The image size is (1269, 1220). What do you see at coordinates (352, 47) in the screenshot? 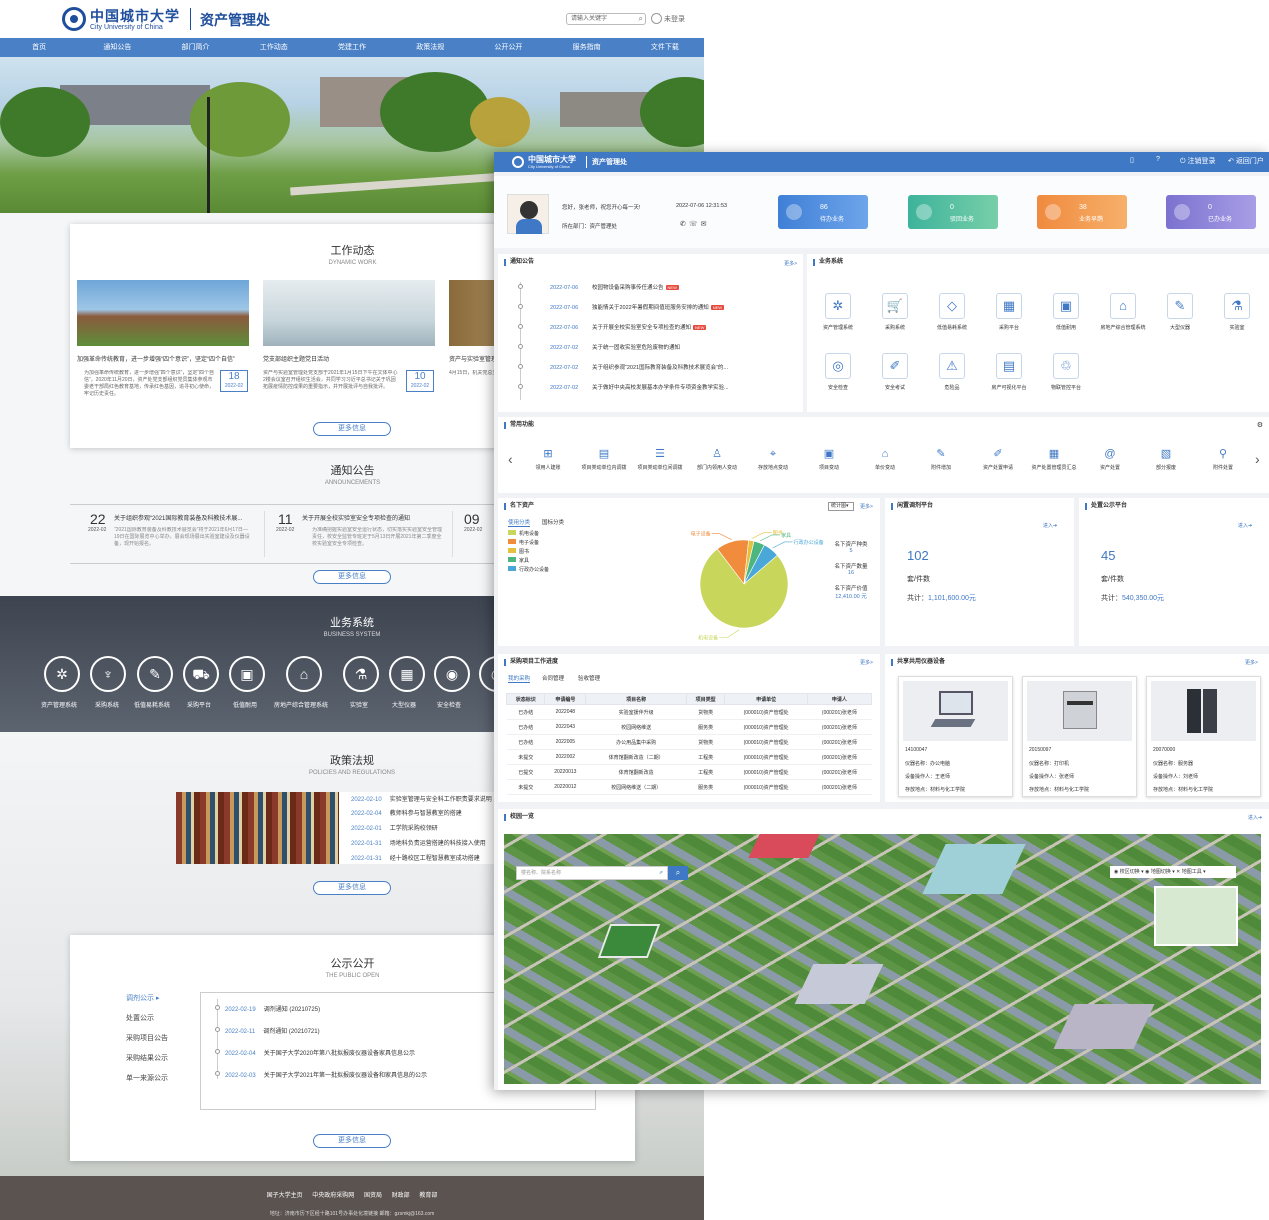
I see `nav-item: 党建工作` at bounding box center [352, 47].